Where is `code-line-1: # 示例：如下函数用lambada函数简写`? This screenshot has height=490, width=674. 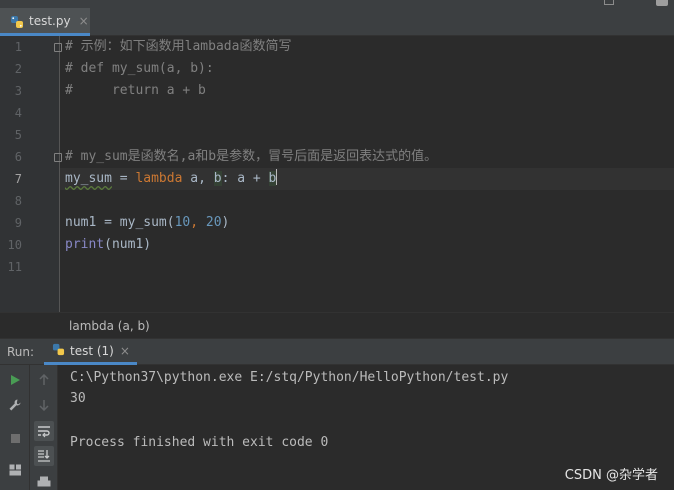 code-line-1: # 示例：如下函数用lambada函数简写 is located at coordinates (369, 47).